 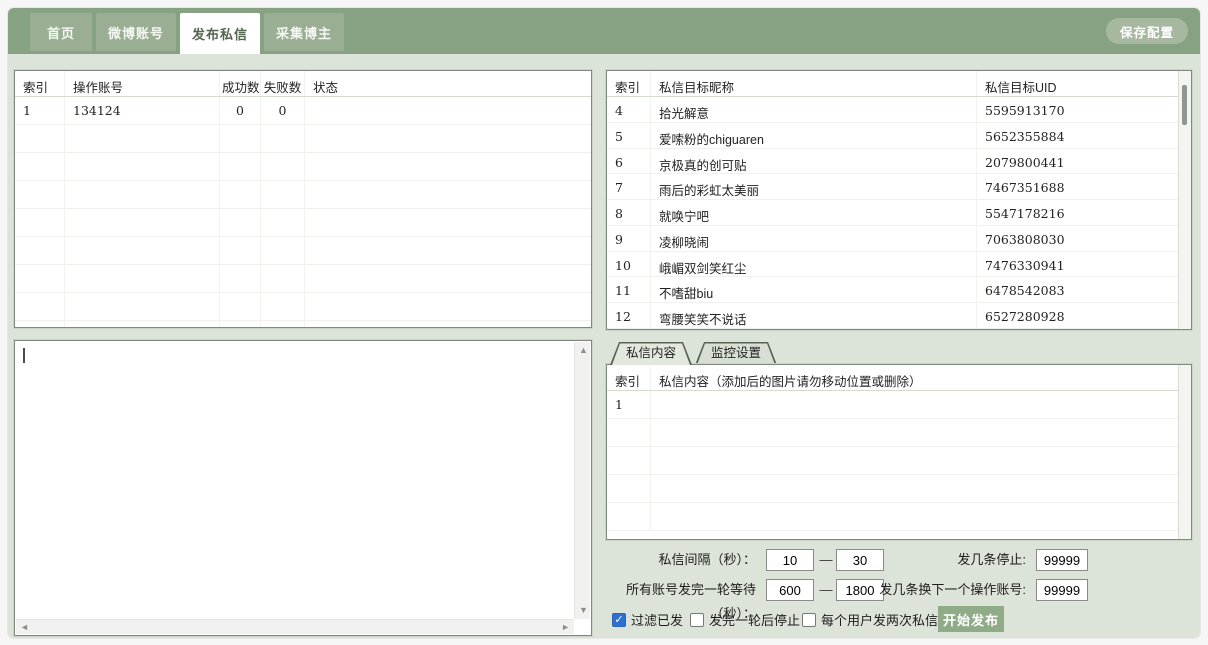 What do you see at coordinates (814, 161) in the screenshot?
I see `cell: 京极真的创可贴` at bounding box center [814, 161].